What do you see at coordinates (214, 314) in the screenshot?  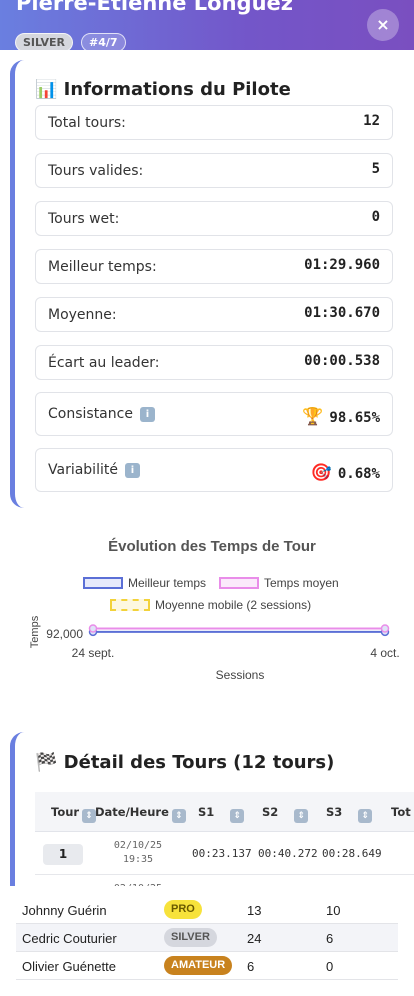 I see `stat-average-time: Moyenne: 01:30.670` at bounding box center [214, 314].